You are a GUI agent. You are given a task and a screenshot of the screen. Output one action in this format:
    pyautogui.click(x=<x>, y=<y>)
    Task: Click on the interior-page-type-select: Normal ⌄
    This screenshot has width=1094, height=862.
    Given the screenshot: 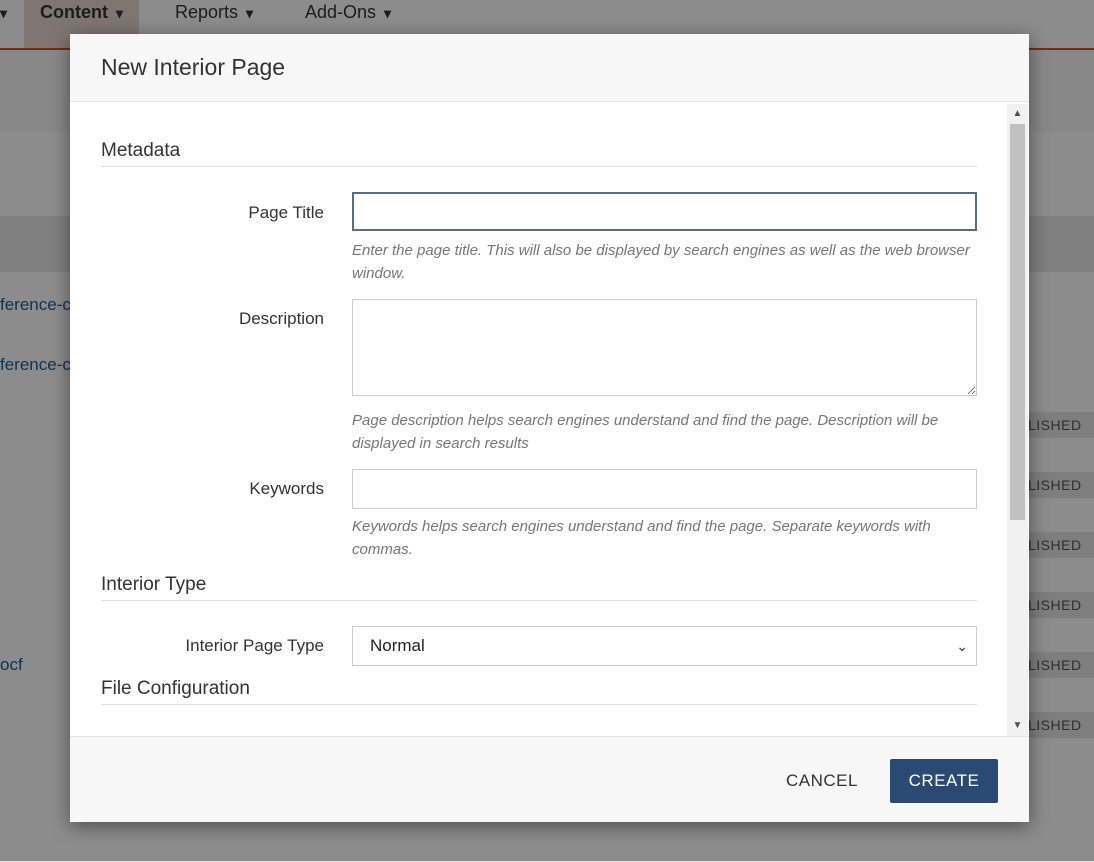 What is the action you would take?
    pyautogui.click(x=664, y=646)
    